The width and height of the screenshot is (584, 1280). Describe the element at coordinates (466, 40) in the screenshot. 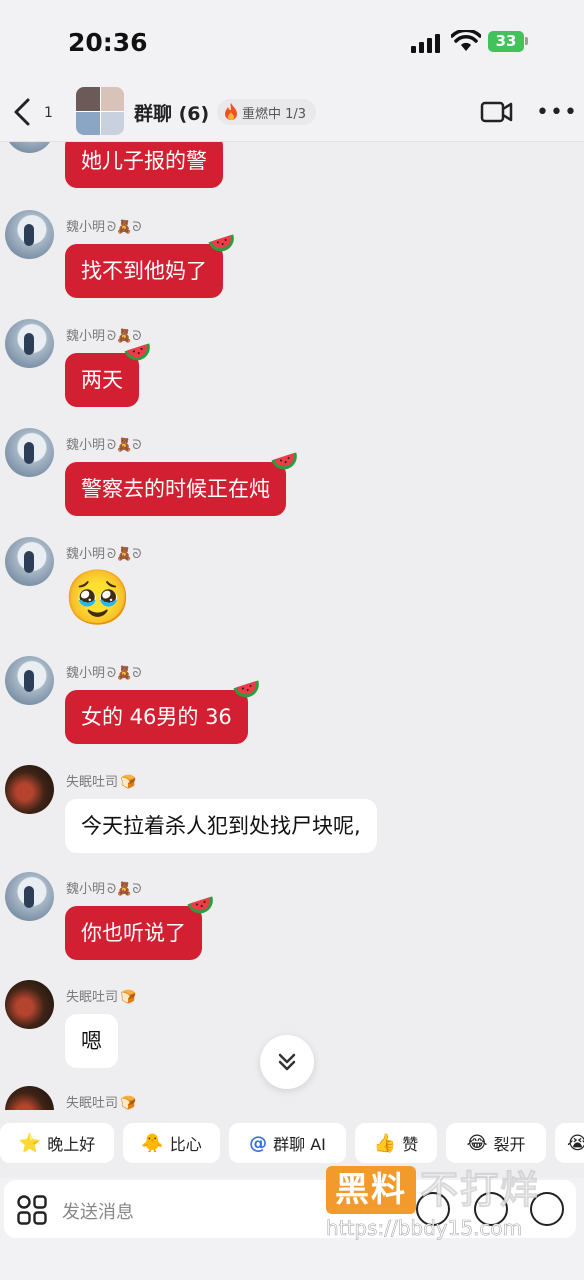

I see `wifi-icon` at that location.